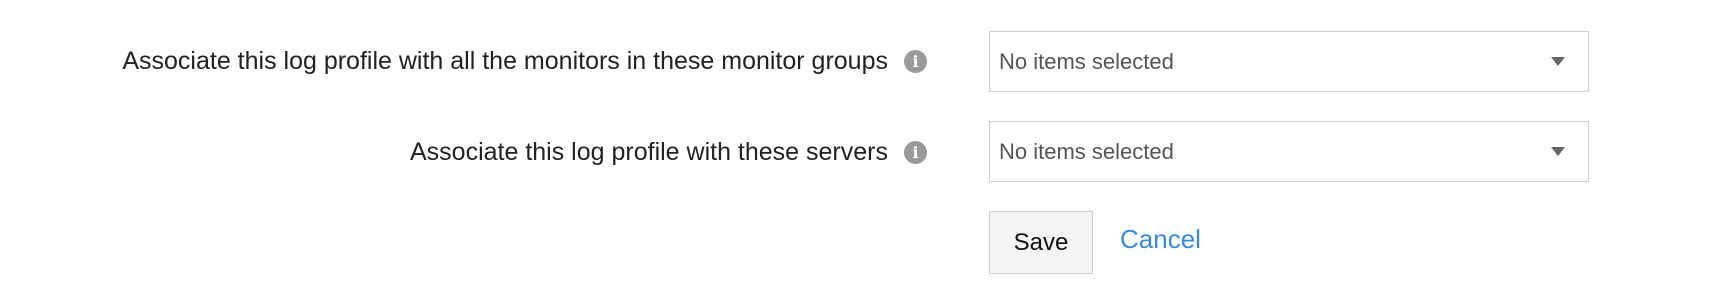 The image size is (1733, 303). Describe the element at coordinates (1160, 239) in the screenshot. I see `cancel-link: Cancel` at that location.